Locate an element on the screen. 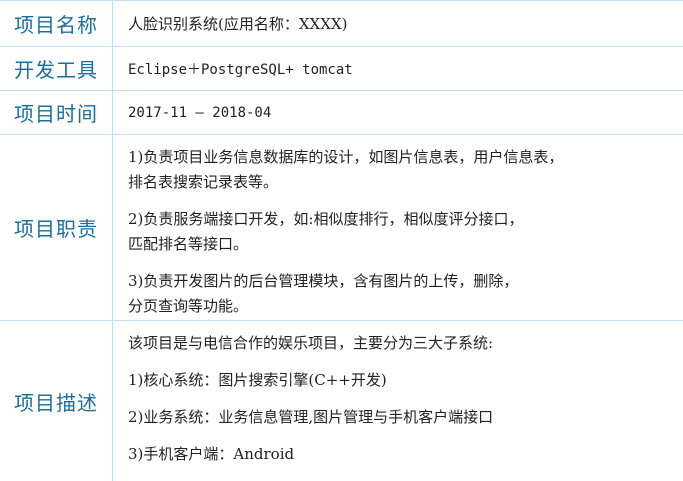 This screenshot has height=481, width=683. description-intro: 该项目是与电信合作的娱乐项目，主要分为三大子系统: is located at coordinates (311, 343).